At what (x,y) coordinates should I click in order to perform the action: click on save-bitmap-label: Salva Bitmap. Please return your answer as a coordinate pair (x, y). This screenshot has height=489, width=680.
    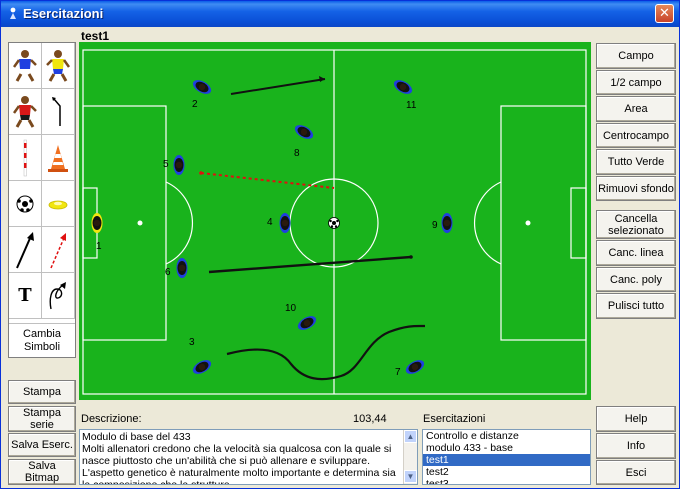
    Looking at the image, I should click on (42, 472).